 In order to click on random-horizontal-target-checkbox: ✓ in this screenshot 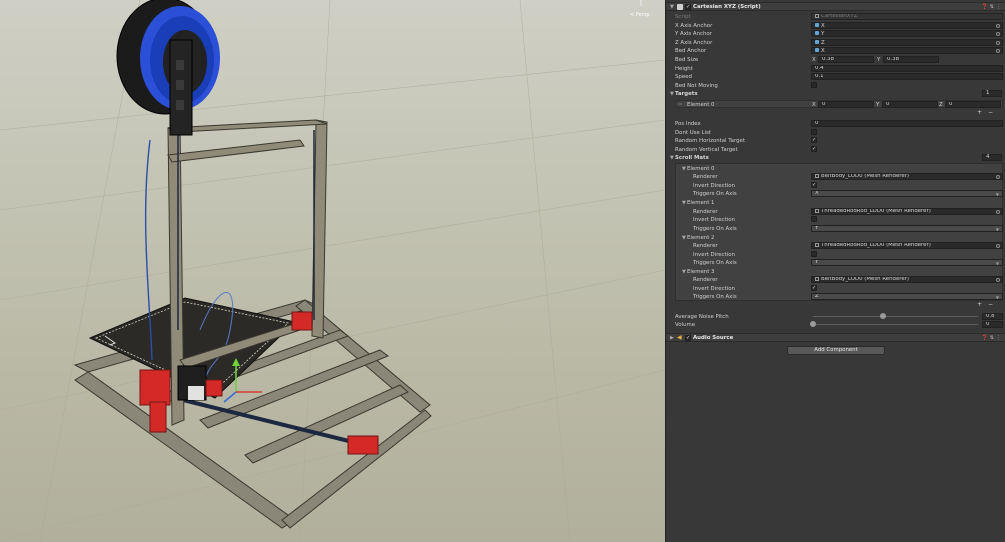, I will do `click(814, 140)`.